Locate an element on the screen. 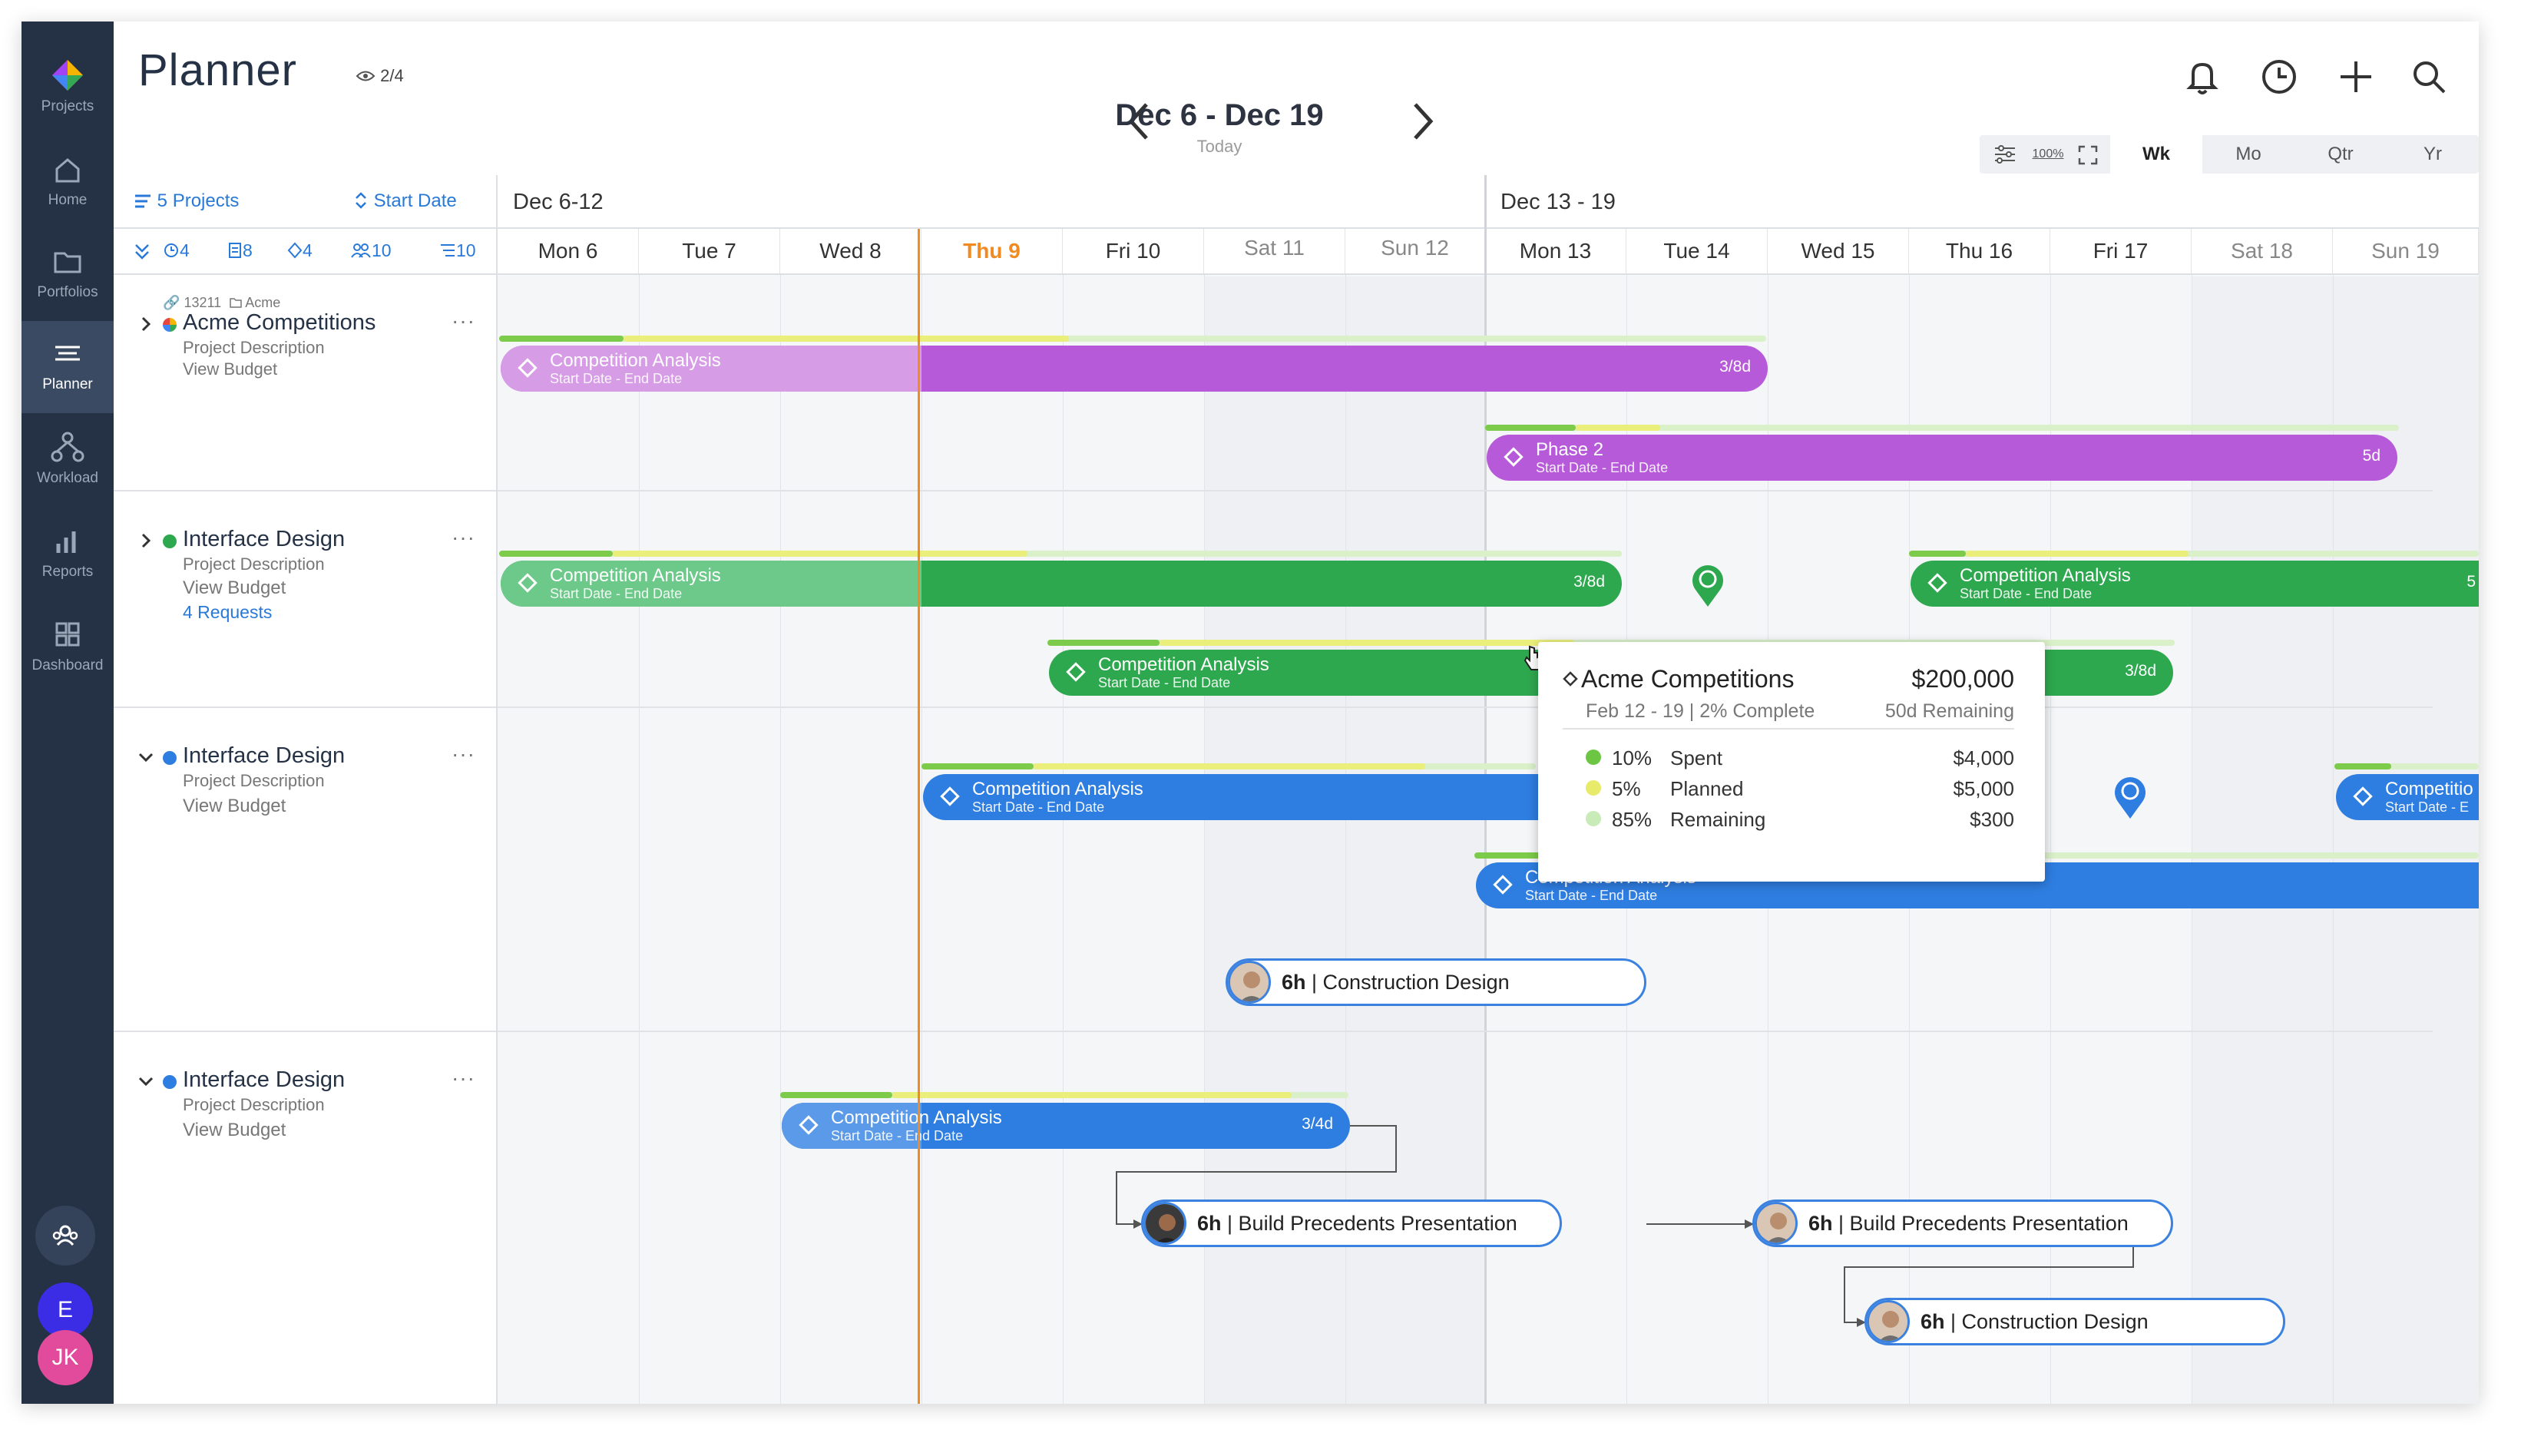  day-label: Tue 7 is located at coordinates (709, 251).